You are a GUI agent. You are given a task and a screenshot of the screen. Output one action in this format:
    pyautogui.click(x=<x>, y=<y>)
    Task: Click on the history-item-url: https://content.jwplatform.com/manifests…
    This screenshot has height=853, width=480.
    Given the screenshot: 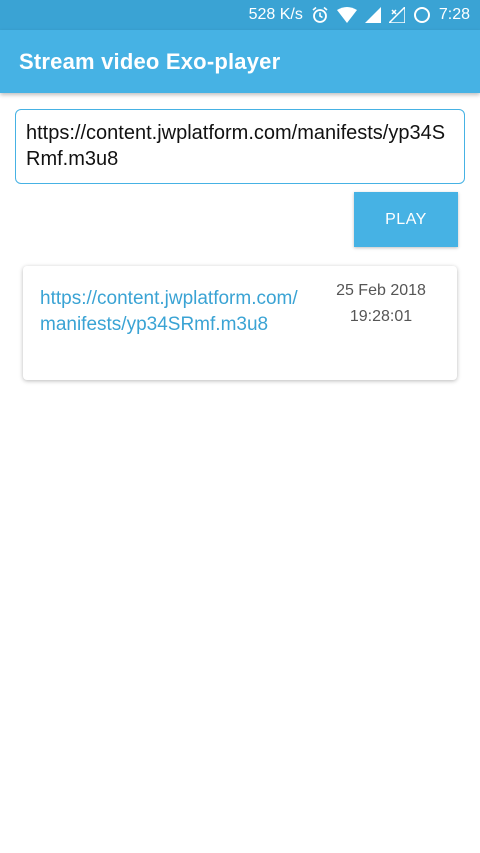 What is the action you would take?
    pyautogui.click(x=172, y=312)
    